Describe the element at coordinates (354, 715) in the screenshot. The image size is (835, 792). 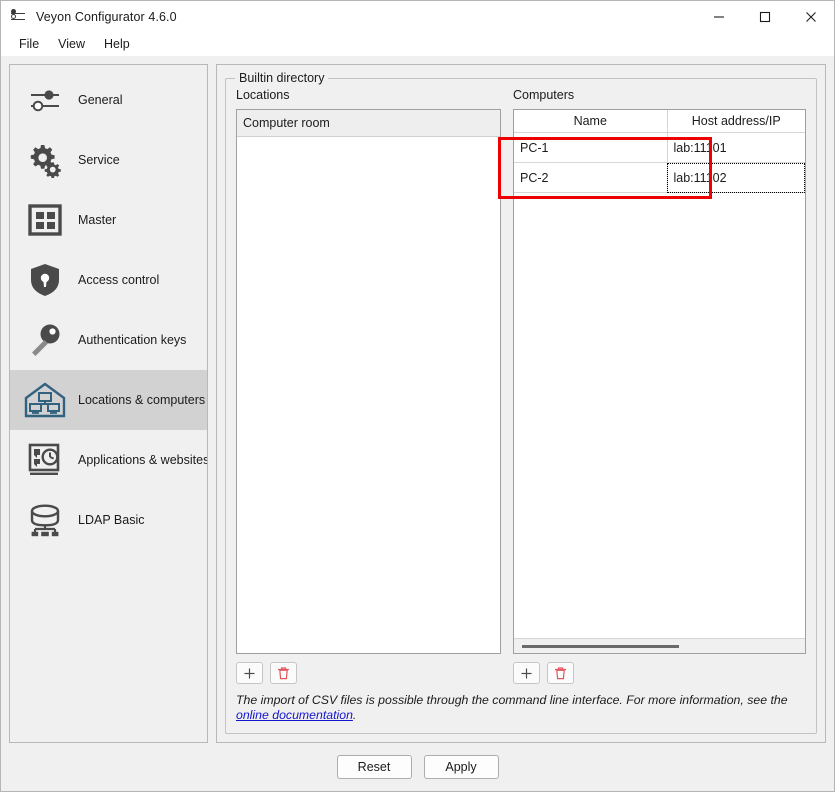
I see `note-text-after: .` at that location.